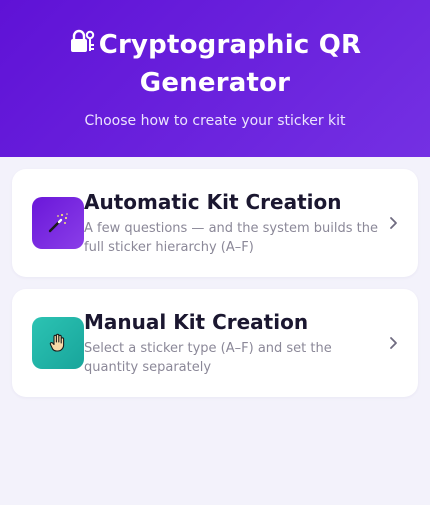  Describe the element at coordinates (196, 322) in the screenshot. I see `option-title: Manual Kit Creation` at that location.